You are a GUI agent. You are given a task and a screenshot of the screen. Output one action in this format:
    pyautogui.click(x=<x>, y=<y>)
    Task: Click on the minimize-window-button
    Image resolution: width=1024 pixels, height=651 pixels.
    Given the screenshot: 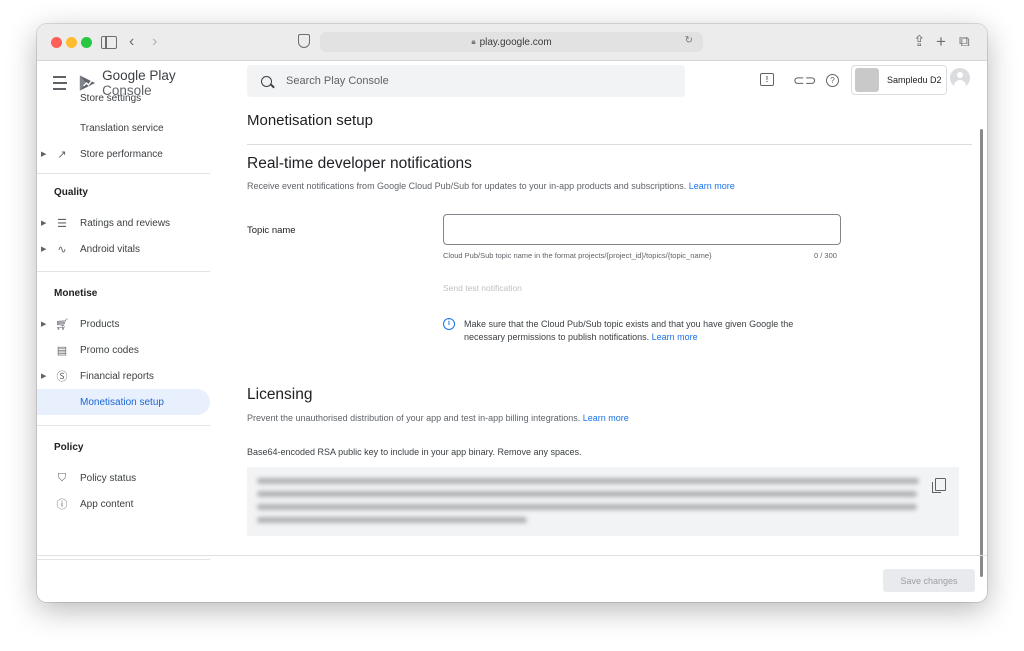 What is the action you would take?
    pyautogui.click(x=71, y=42)
    